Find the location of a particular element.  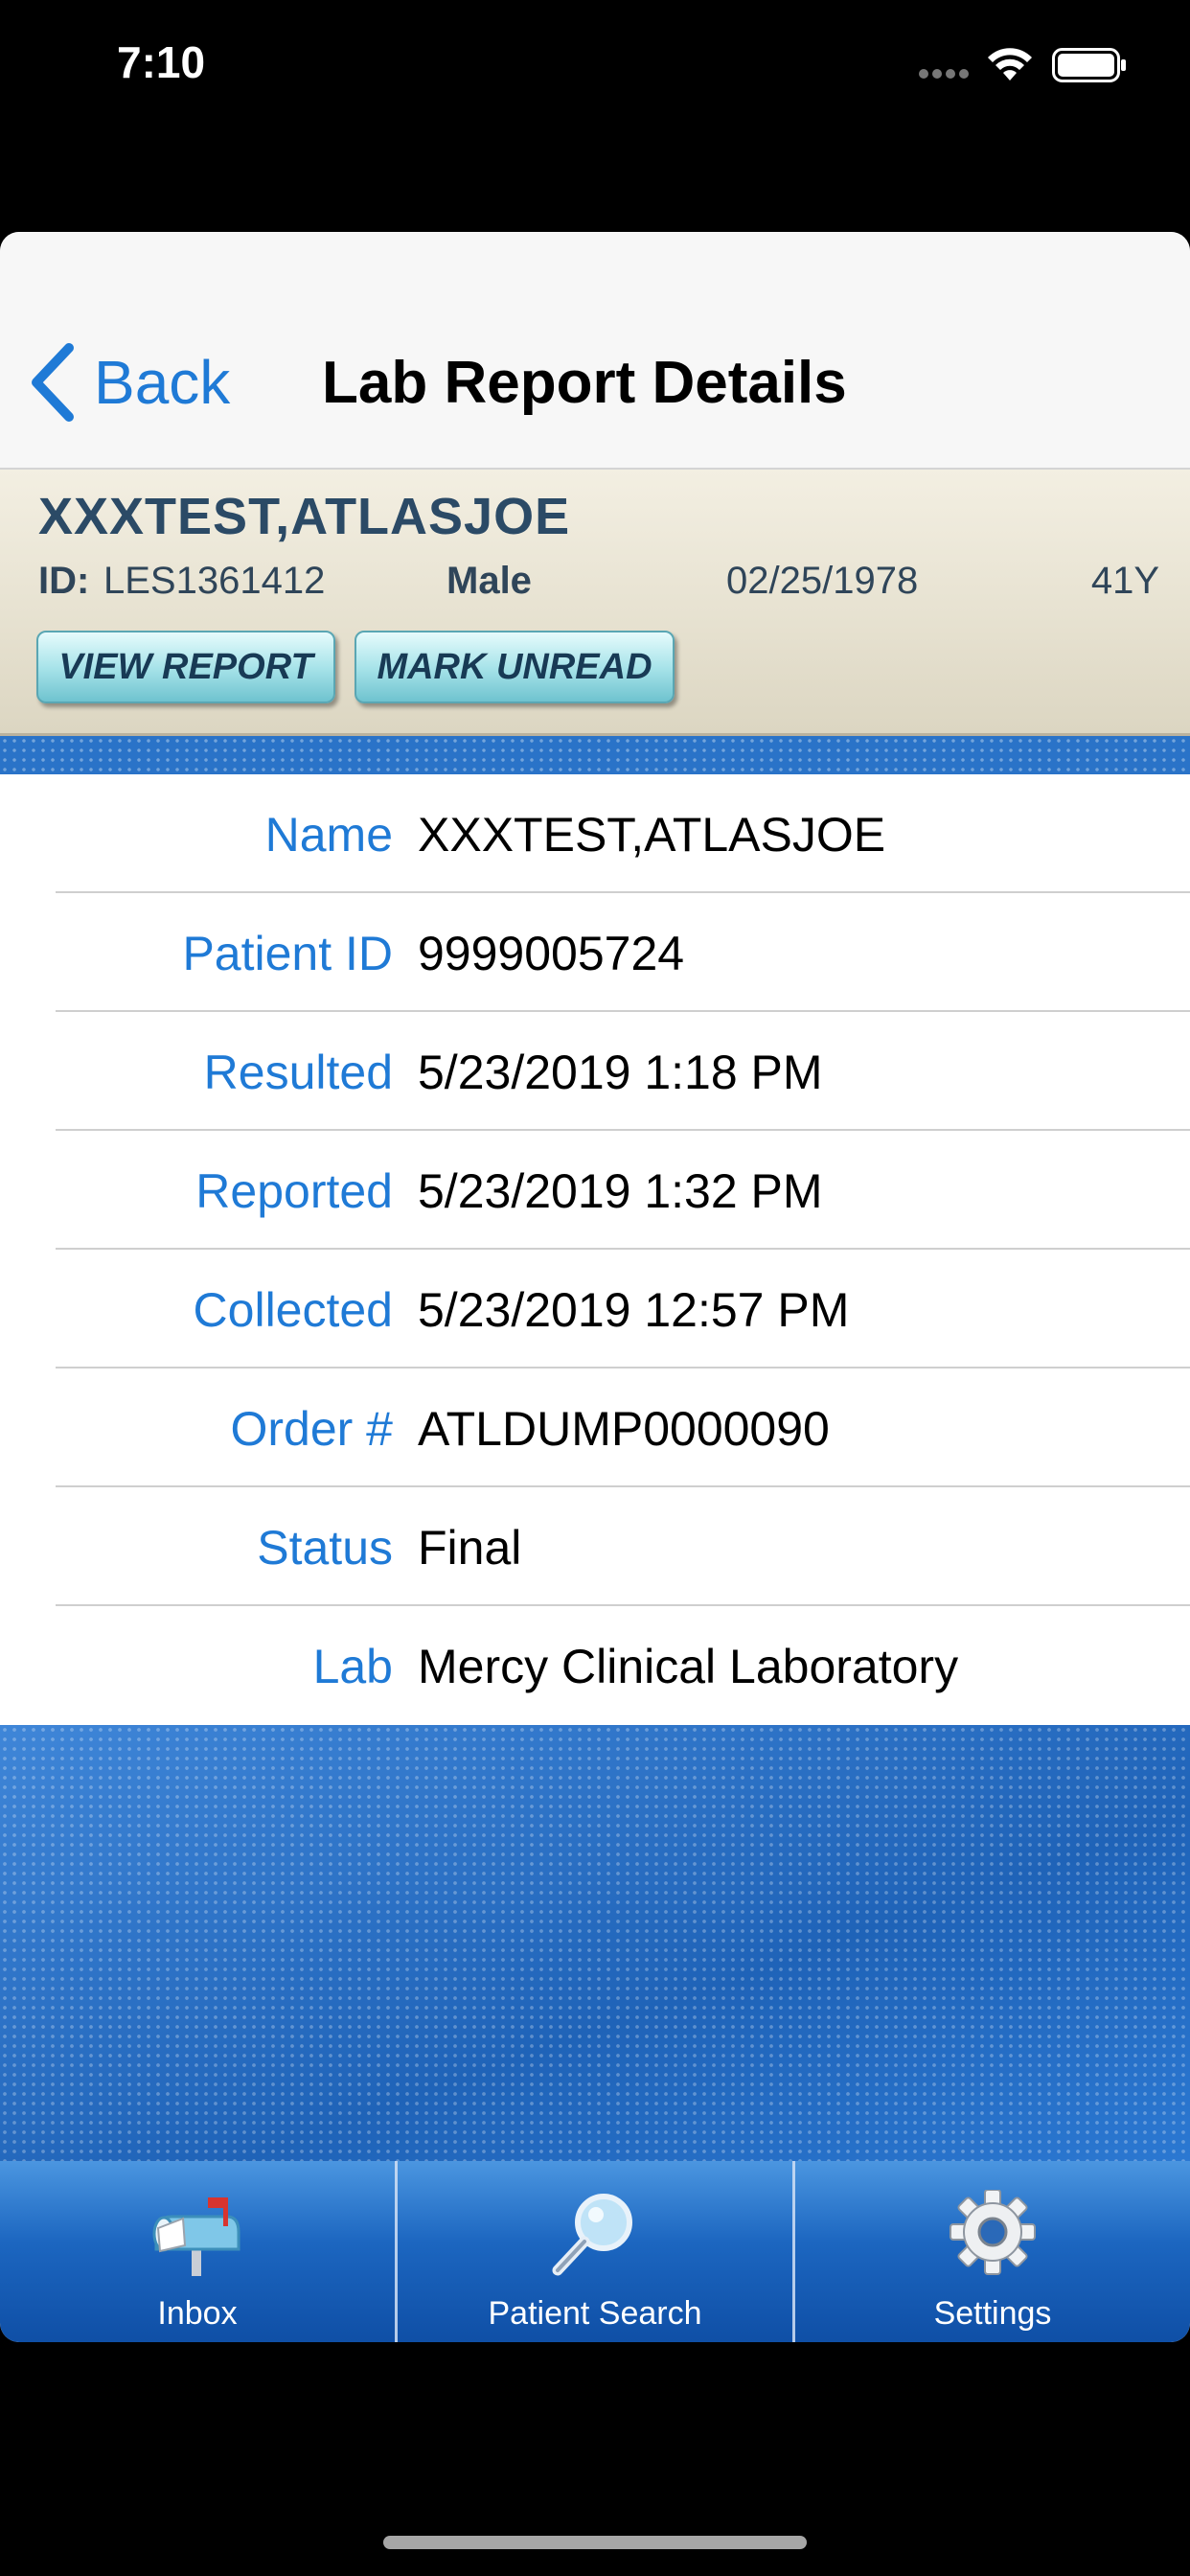

detail-value: 5/23/2019 1:32 PM is located at coordinates (621, 1191).